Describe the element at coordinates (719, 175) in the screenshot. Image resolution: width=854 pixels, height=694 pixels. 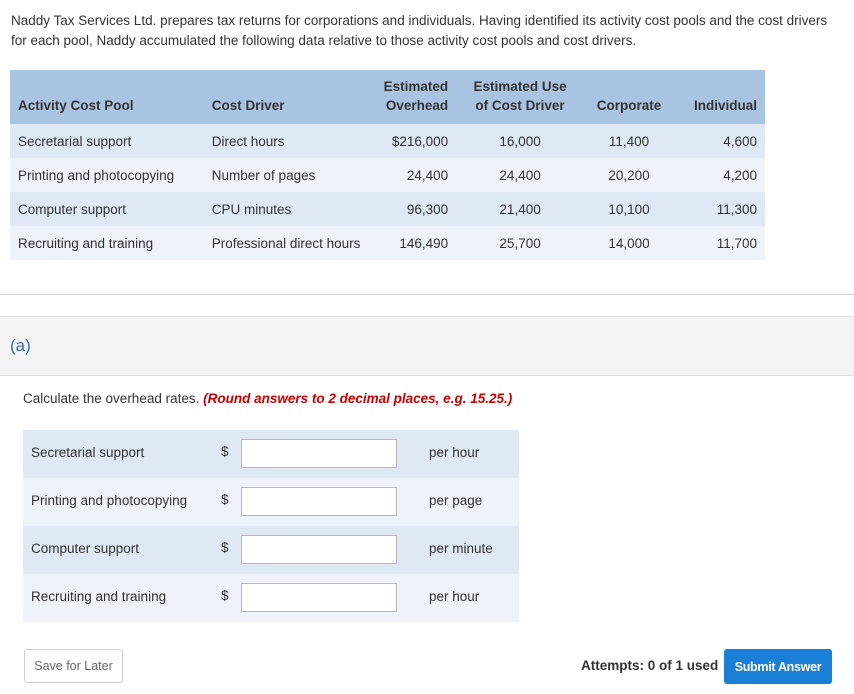
I see `cell-individual: 4,200` at that location.